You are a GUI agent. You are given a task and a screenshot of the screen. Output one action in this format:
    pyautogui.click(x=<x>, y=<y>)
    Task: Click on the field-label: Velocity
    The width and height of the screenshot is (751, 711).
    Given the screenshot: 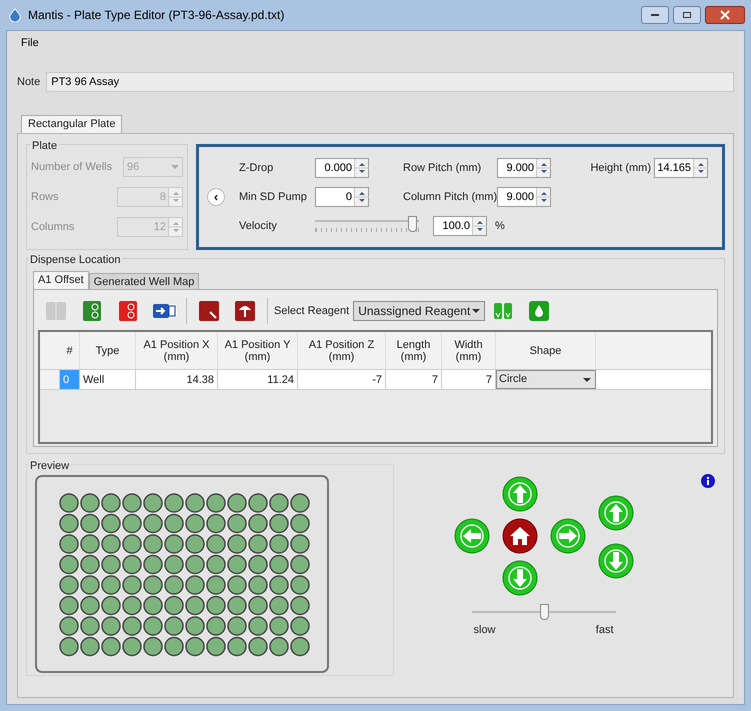 What is the action you would take?
    pyautogui.click(x=258, y=226)
    